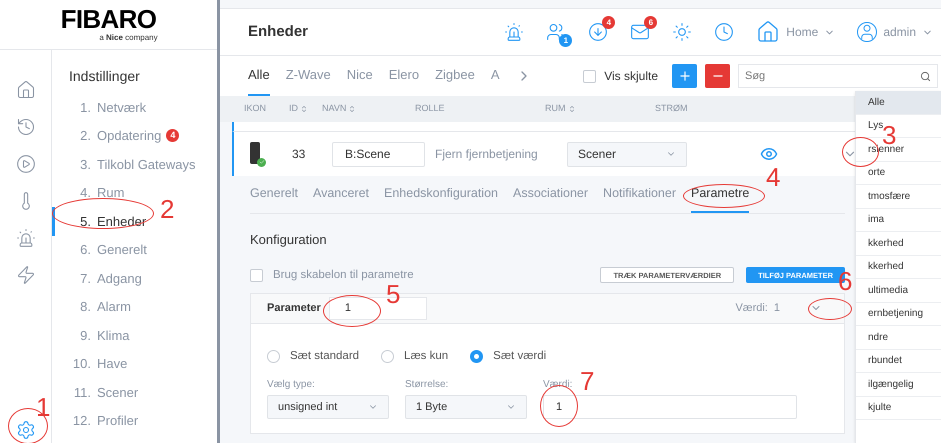  What do you see at coordinates (134, 306) in the screenshot?
I see `nav-item: 8. Alarm` at bounding box center [134, 306].